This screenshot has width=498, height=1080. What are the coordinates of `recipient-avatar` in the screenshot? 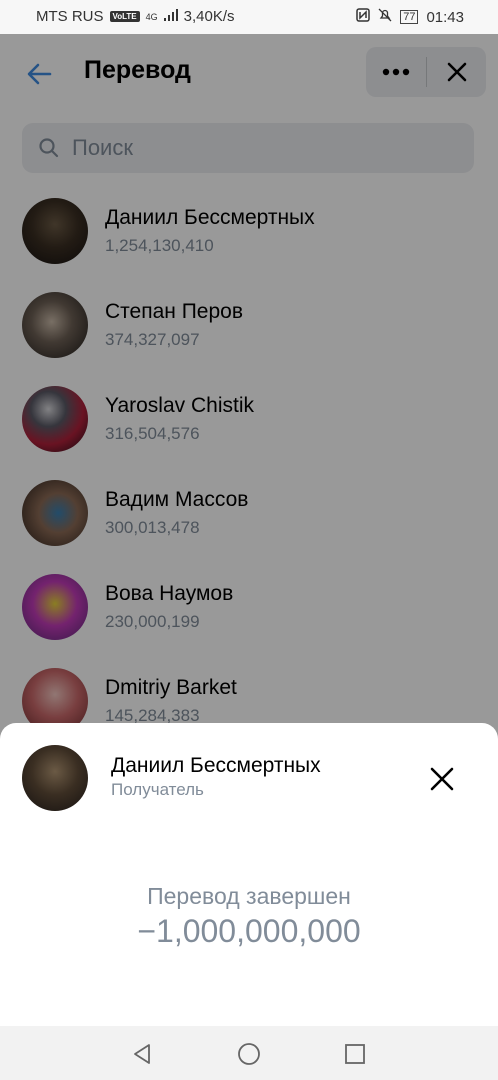 It's located at (55, 778).